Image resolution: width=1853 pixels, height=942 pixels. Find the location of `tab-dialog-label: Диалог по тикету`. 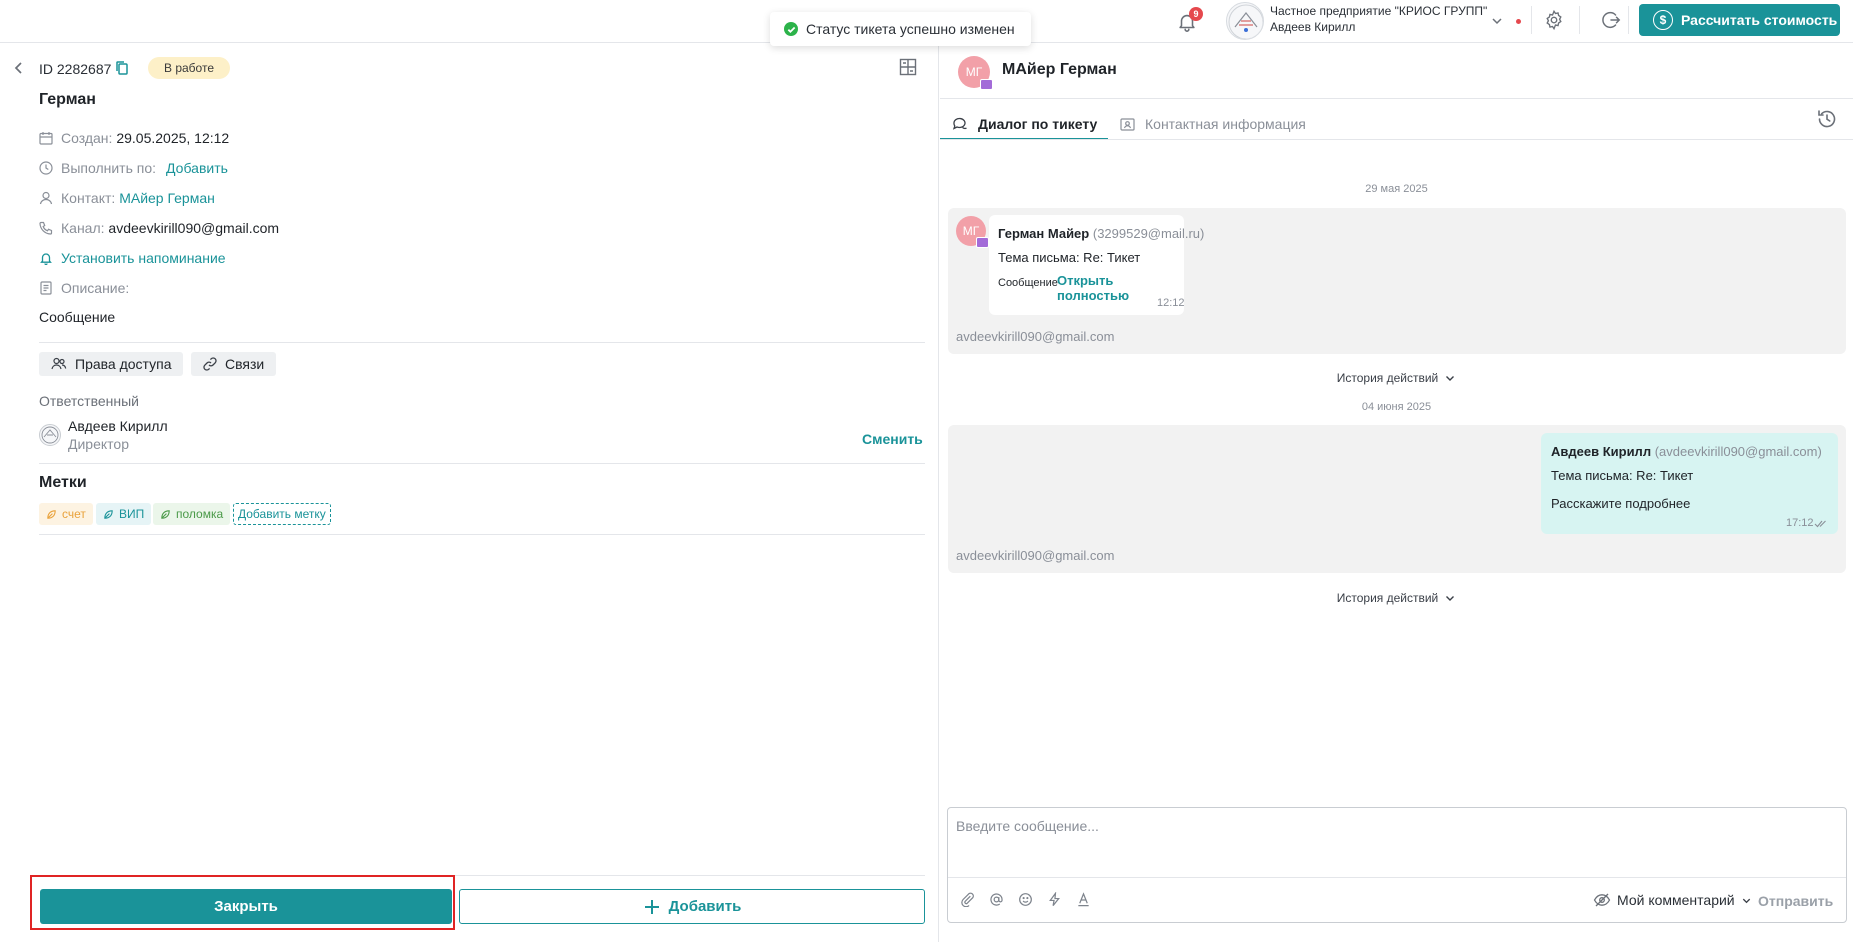

tab-dialog-label: Диалог по тикету is located at coordinates (1038, 124).